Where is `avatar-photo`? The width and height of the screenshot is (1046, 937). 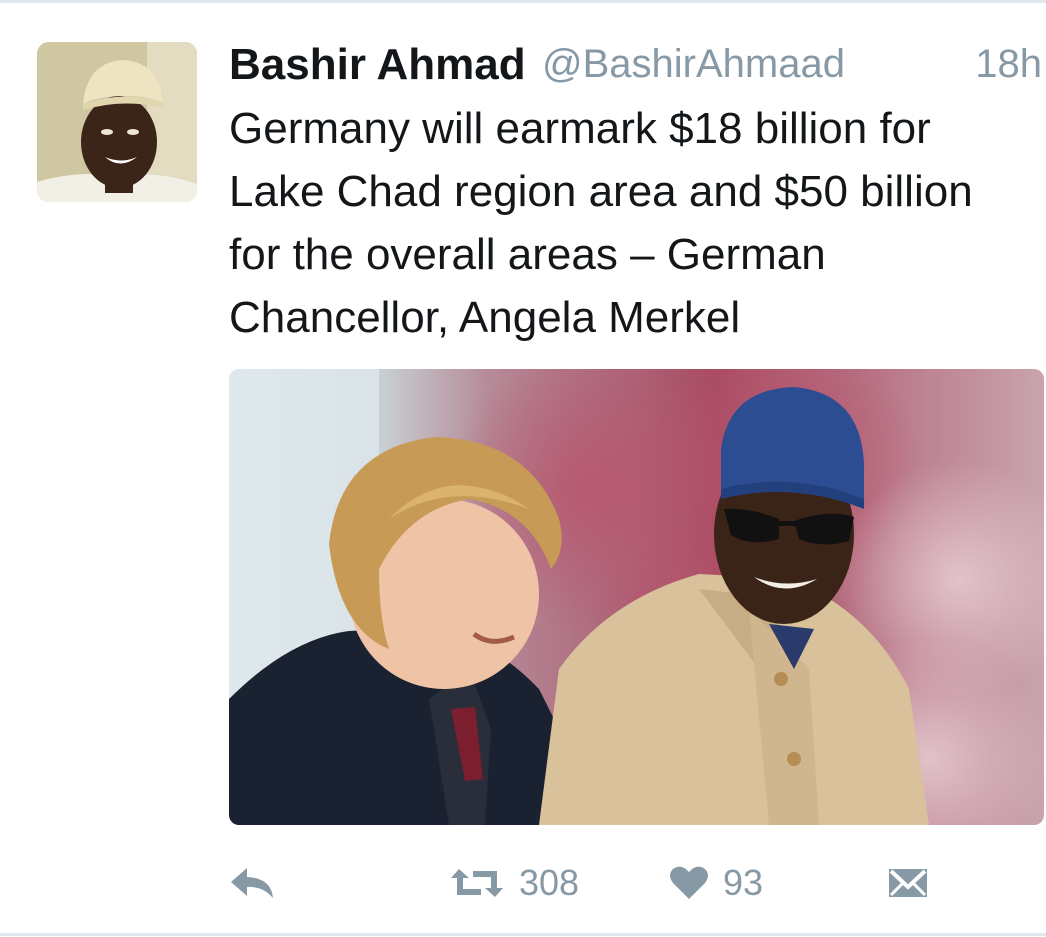
avatar-photo is located at coordinates (117, 122).